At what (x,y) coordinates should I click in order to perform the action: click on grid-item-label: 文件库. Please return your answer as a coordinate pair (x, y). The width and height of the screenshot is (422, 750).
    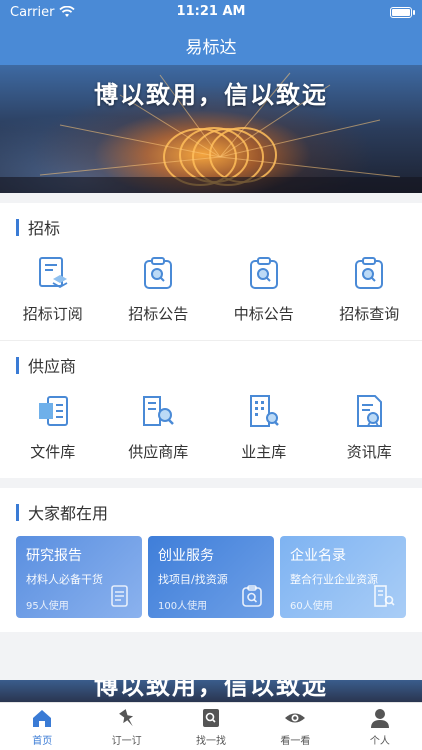
    Looking at the image, I should click on (53, 452).